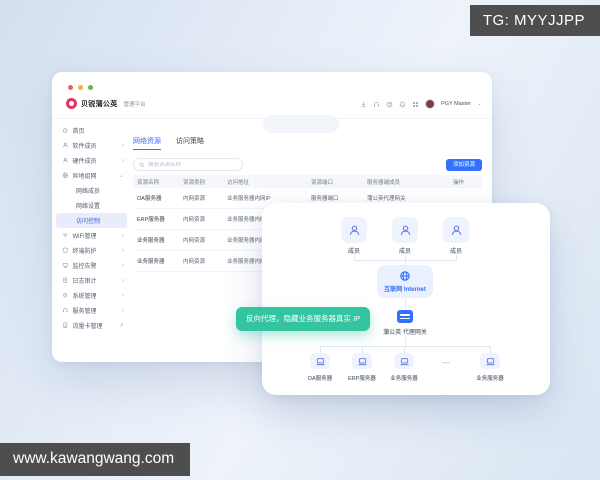 Image resolution: width=600 pixels, height=480 pixels. I want to click on minimize-window-icon, so click(80, 87).